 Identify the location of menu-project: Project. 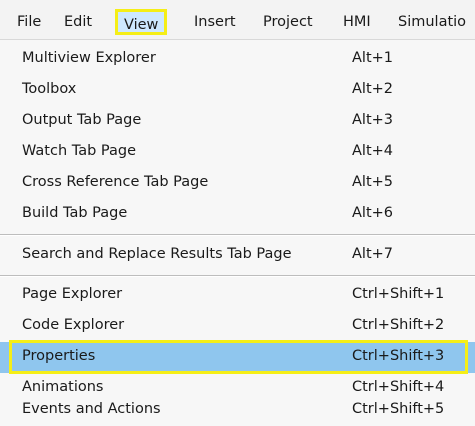
(288, 22).